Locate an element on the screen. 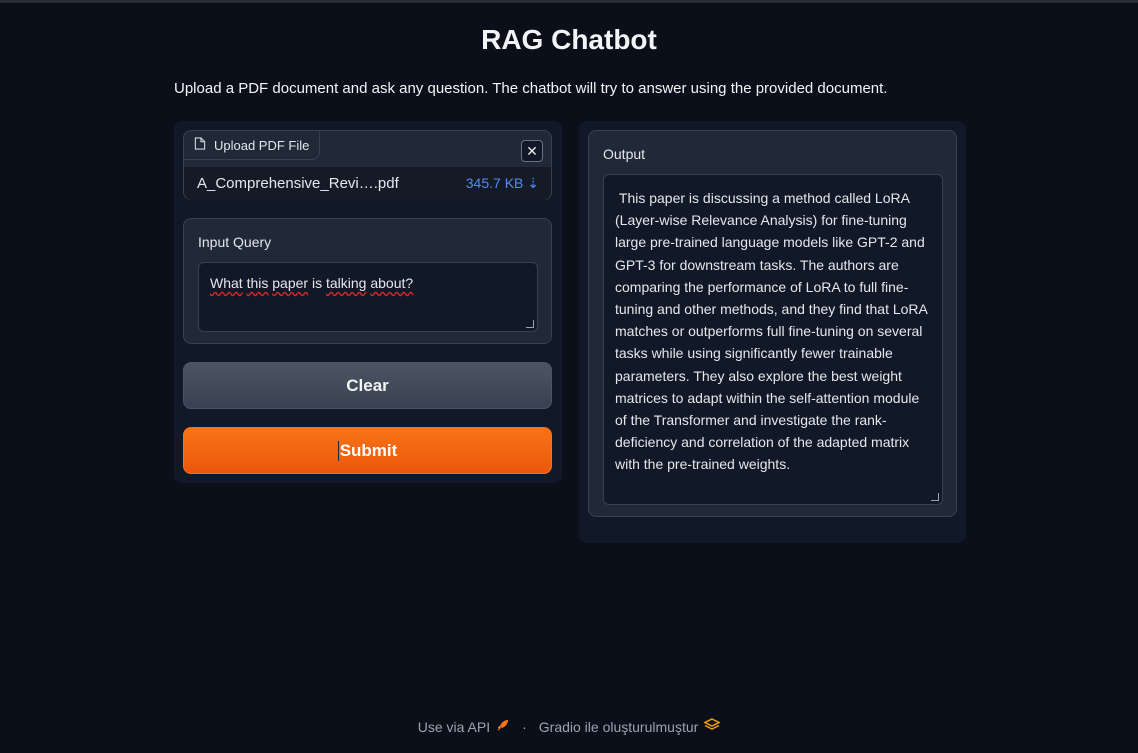 The image size is (1138, 753). query-word: this is located at coordinates (257, 283).